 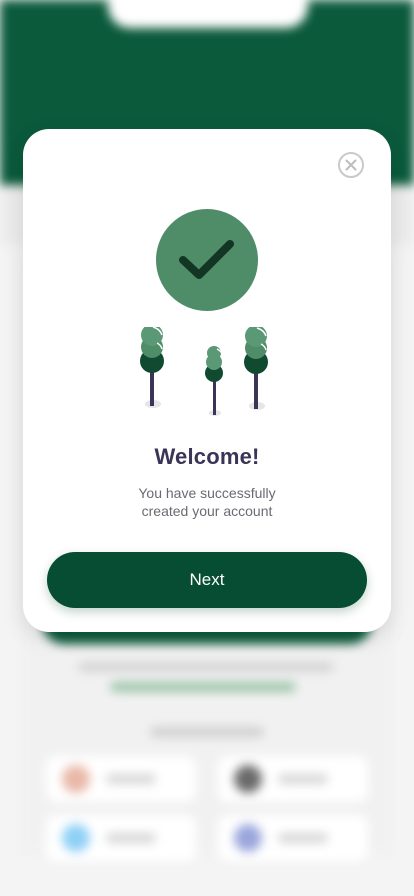 I want to click on next-button: Next, so click(x=207, y=580).